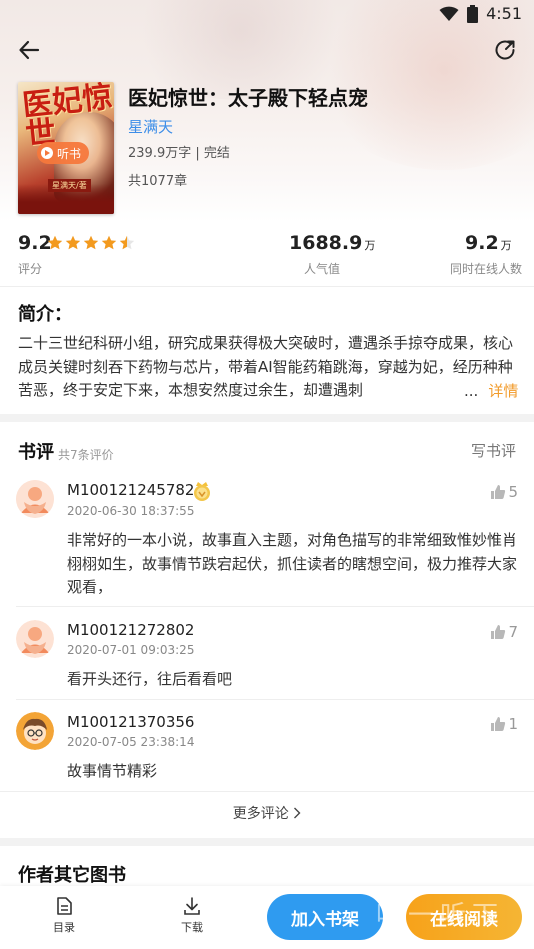 Image resolution: width=534 pixels, height=949 pixels. What do you see at coordinates (202, 491) in the screenshot?
I see `vip-crown-icon` at bounding box center [202, 491].